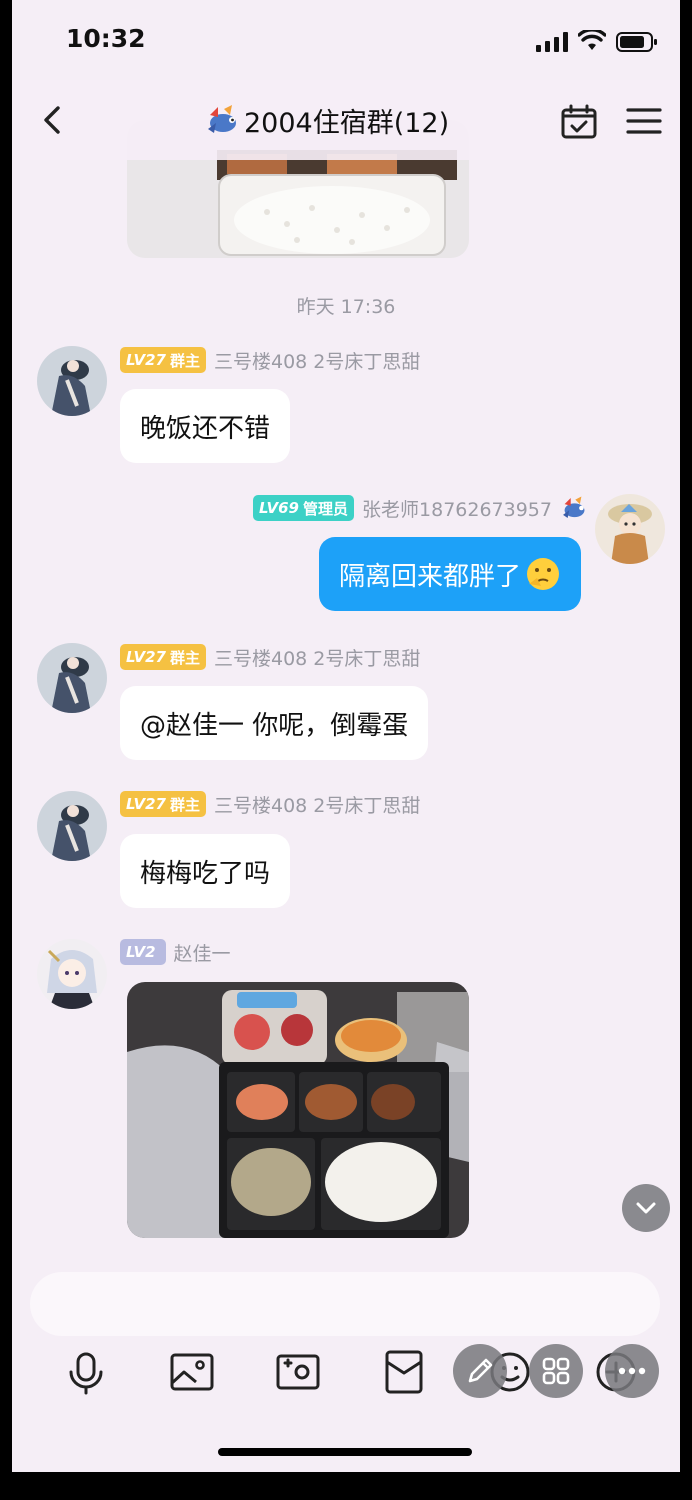  Describe the element at coordinates (347, 123) in the screenshot. I see `group-name: 2004住宿群(12)` at that location.